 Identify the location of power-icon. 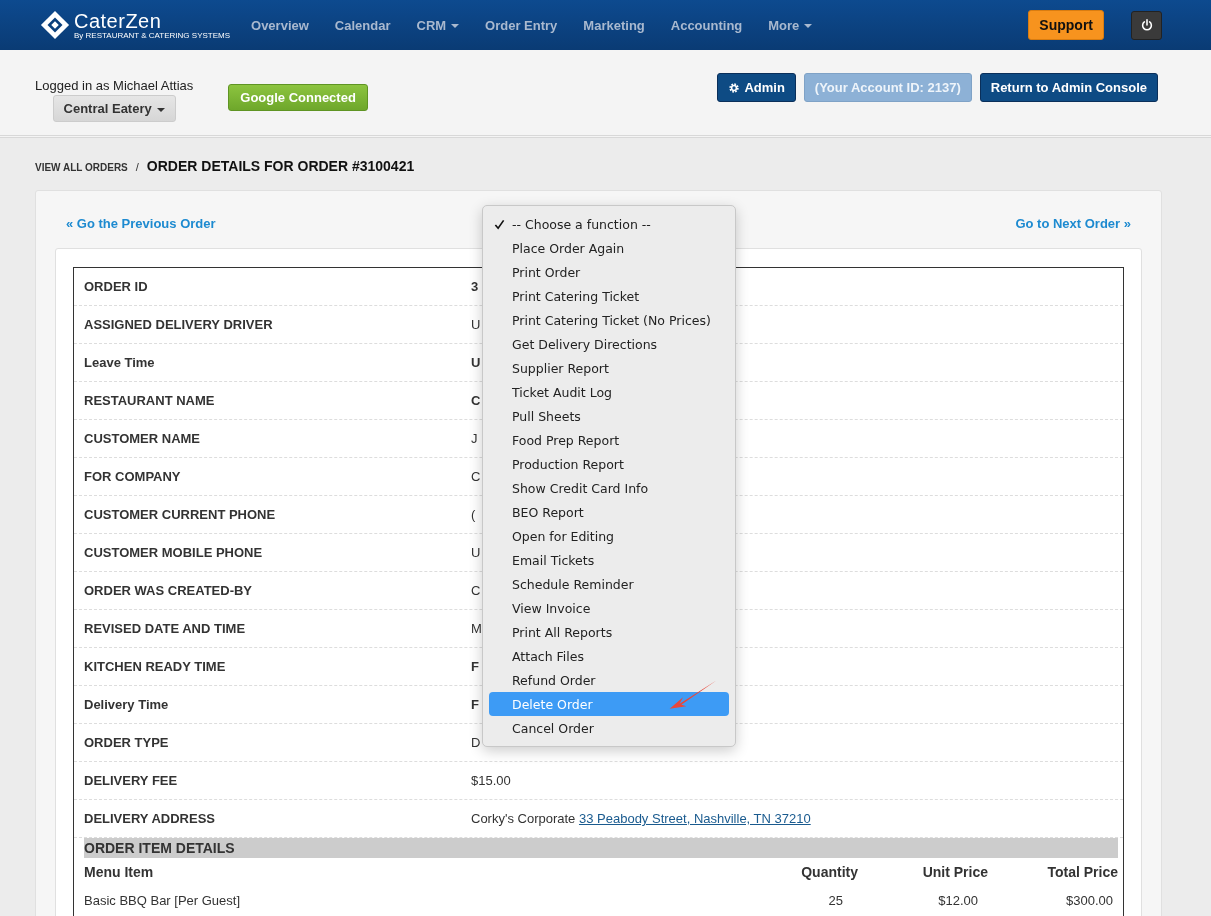
(1146, 25).